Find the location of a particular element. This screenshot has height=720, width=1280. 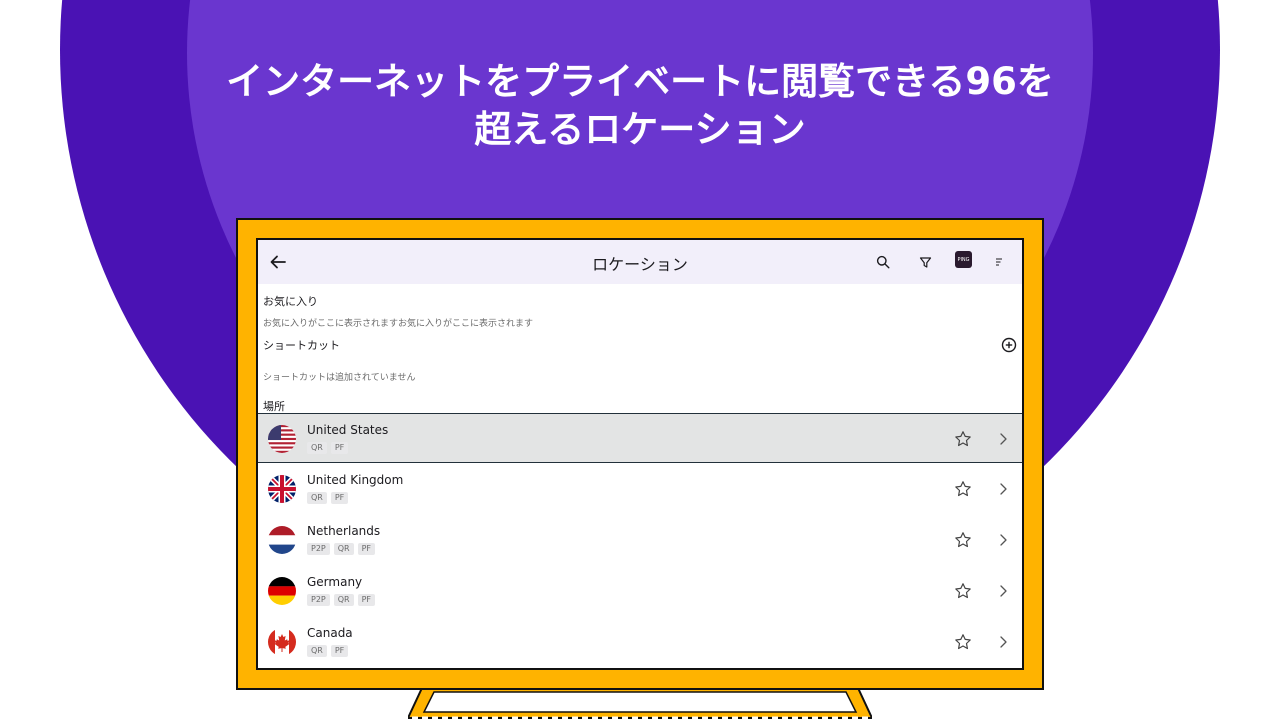

location-name: United States is located at coordinates (348, 430).